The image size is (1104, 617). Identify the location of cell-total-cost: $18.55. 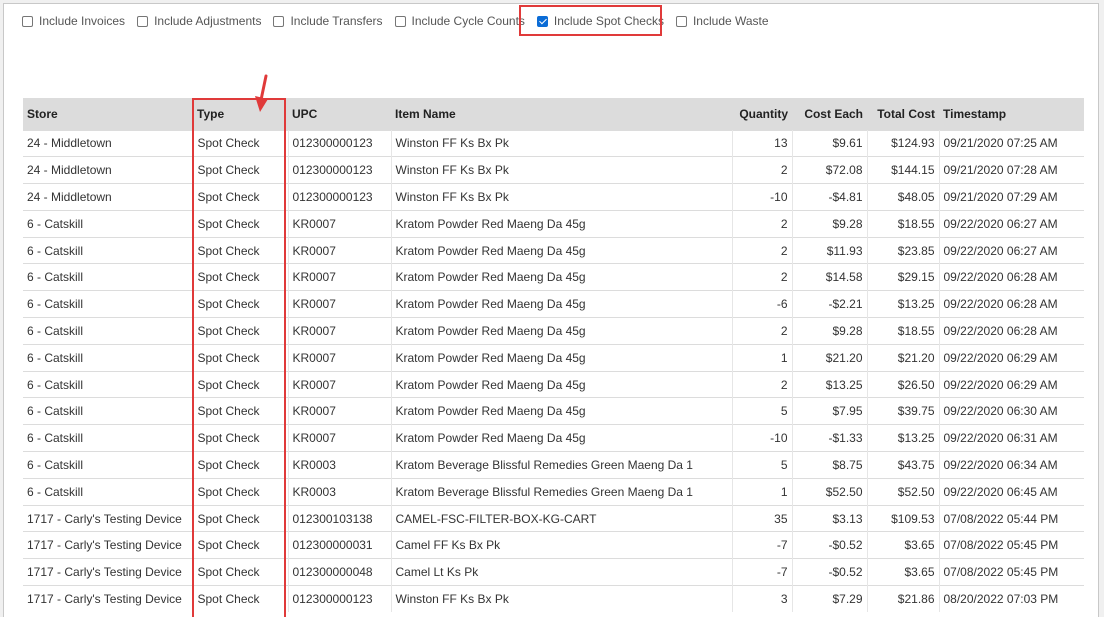
(903, 223).